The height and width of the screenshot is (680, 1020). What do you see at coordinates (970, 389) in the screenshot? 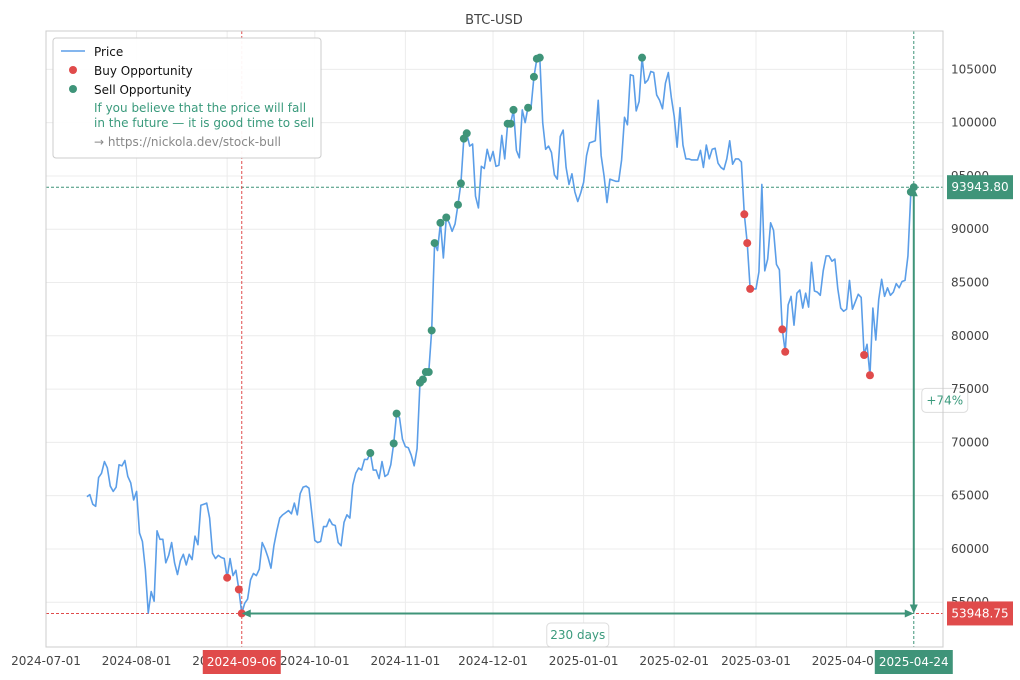
I see `y-tick-label: 75000` at bounding box center [970, 389].